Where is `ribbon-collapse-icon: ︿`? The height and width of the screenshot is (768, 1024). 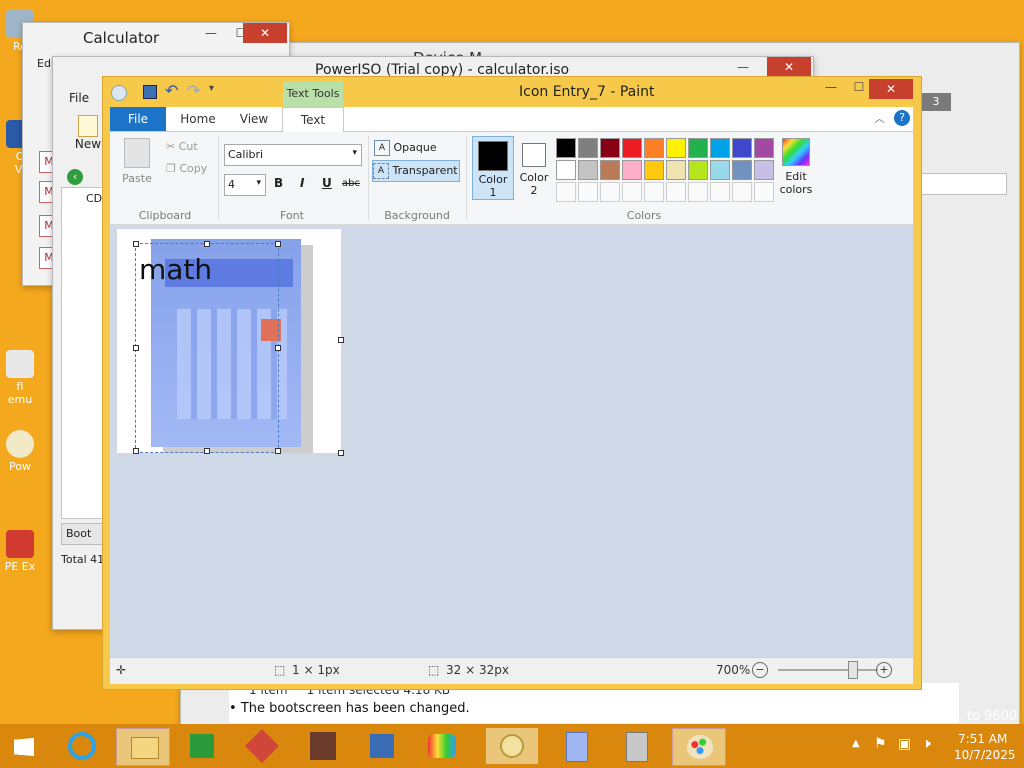 ribbon-collapse-icon: ︿ is located at coordinates (879, 118).